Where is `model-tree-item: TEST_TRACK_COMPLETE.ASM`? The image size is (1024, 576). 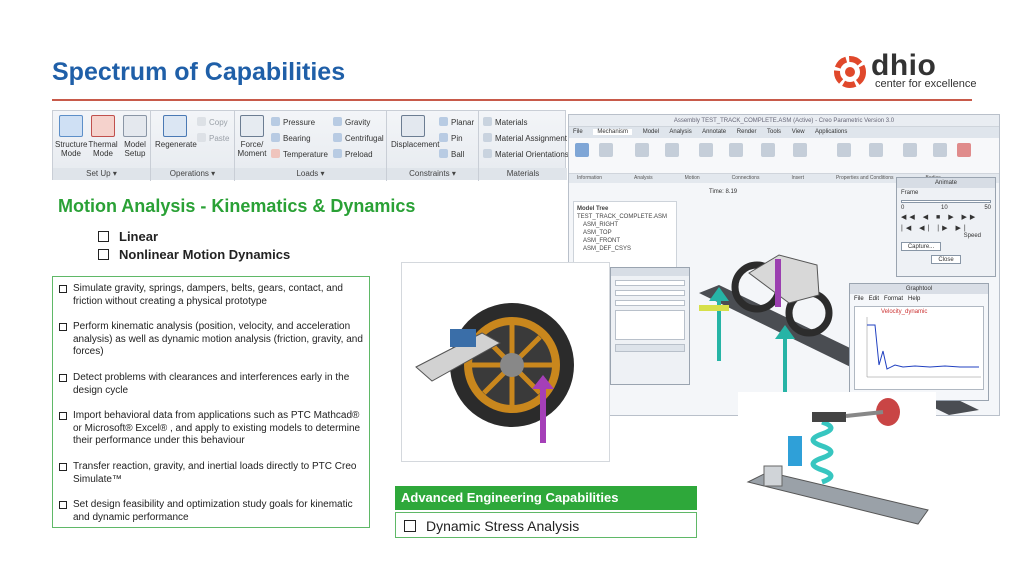
model-tree-item: TEST_TRACK_COMPLETE.ASM is located at coordinates (625, 217).